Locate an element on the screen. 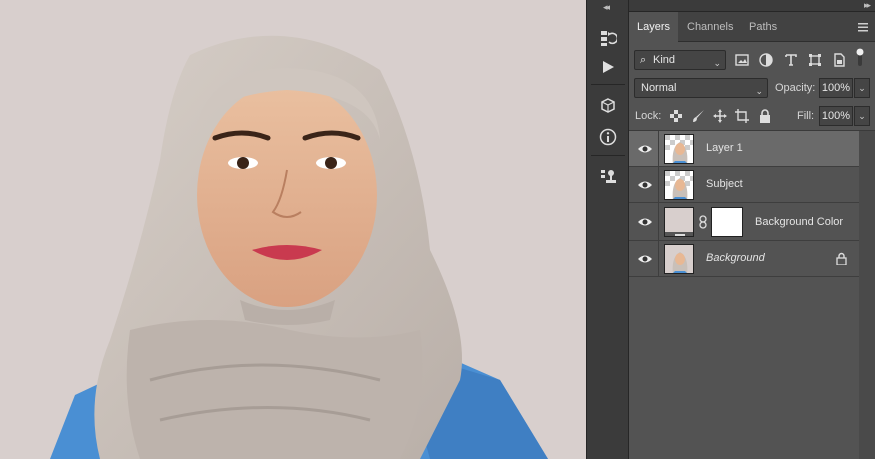 The height and width of the screenshot is (459, 875). tab-channels: Channels is located at coordinates (710, 27).